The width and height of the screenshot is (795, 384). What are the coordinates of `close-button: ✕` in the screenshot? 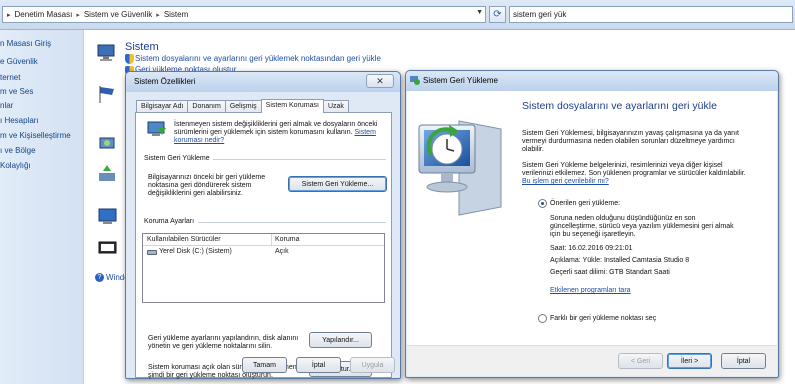 It's located at (380, 81).